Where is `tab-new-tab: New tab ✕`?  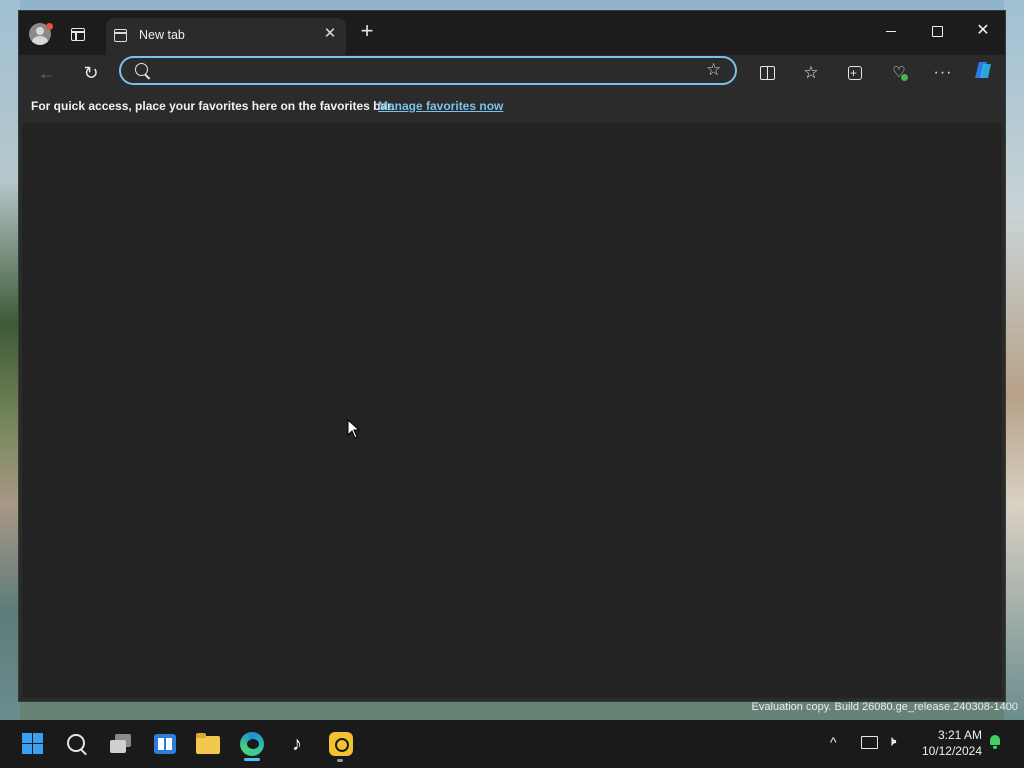 tab-new-tab: New tab ✕ is located at coordinates (226, 36).